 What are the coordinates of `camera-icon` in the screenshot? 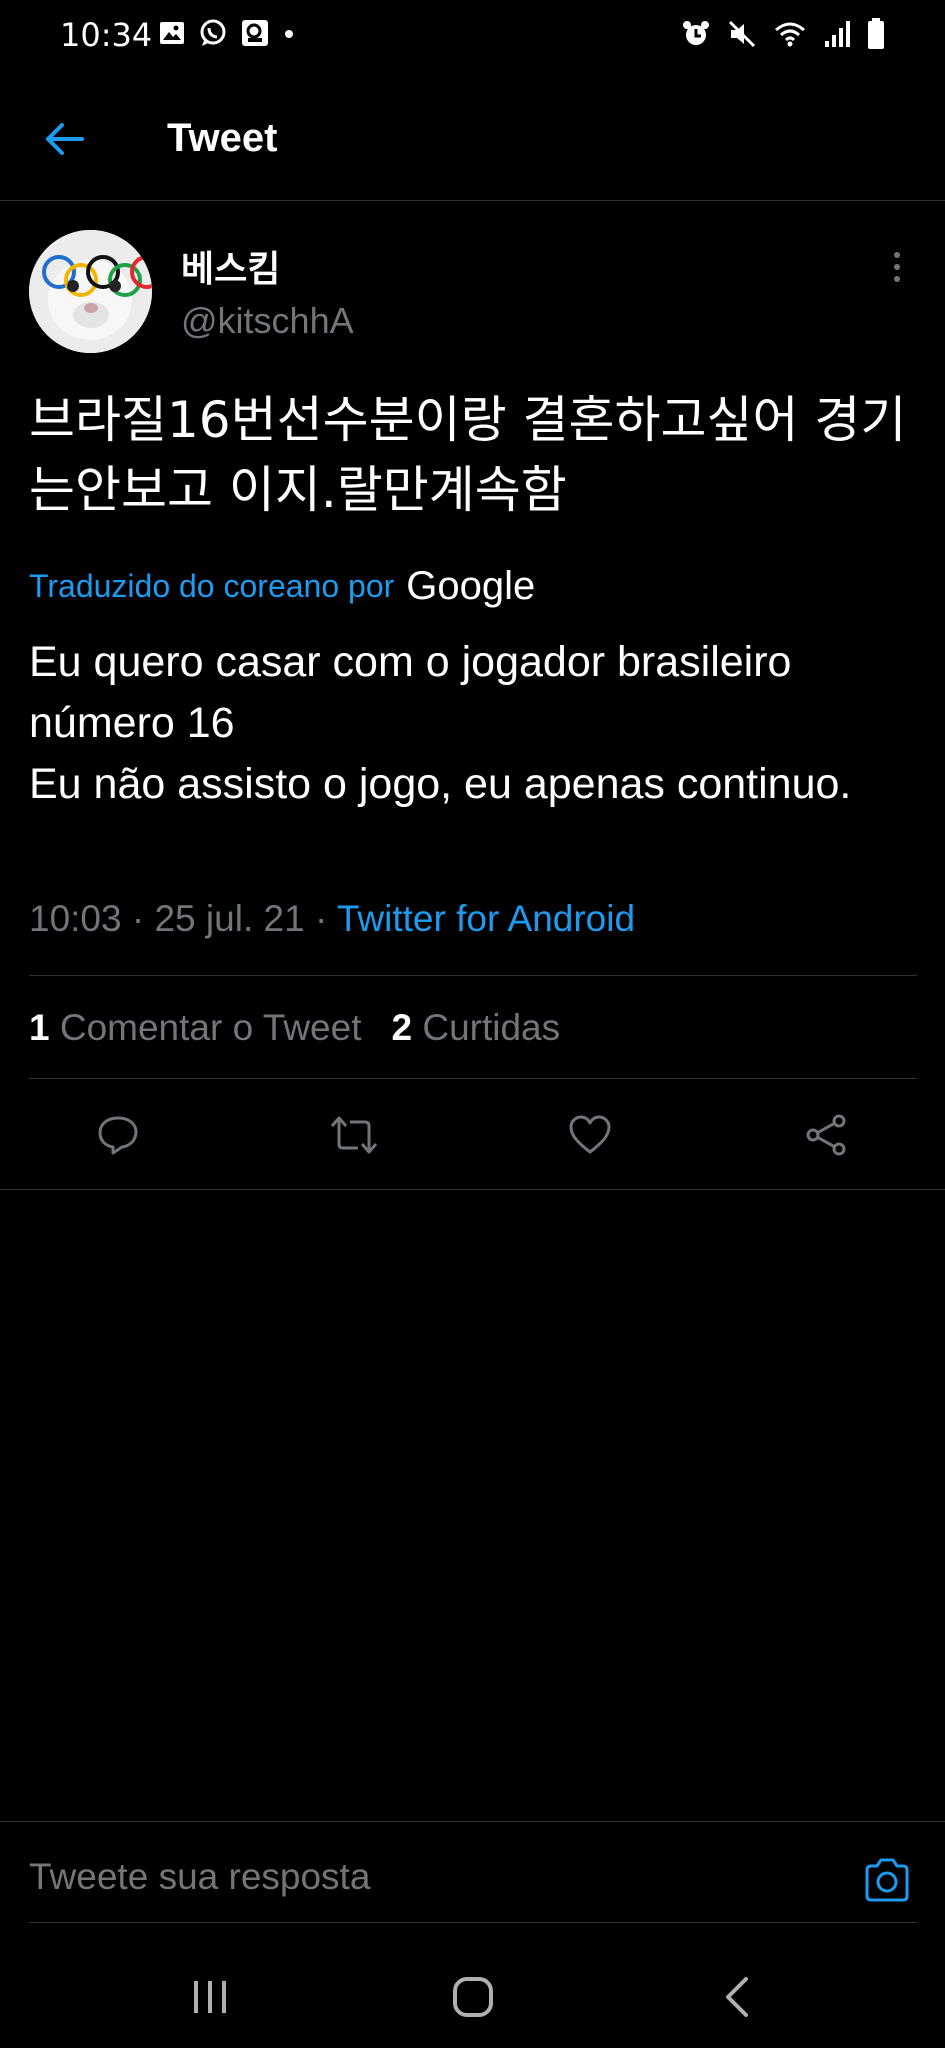 It's located at (887, 1880).